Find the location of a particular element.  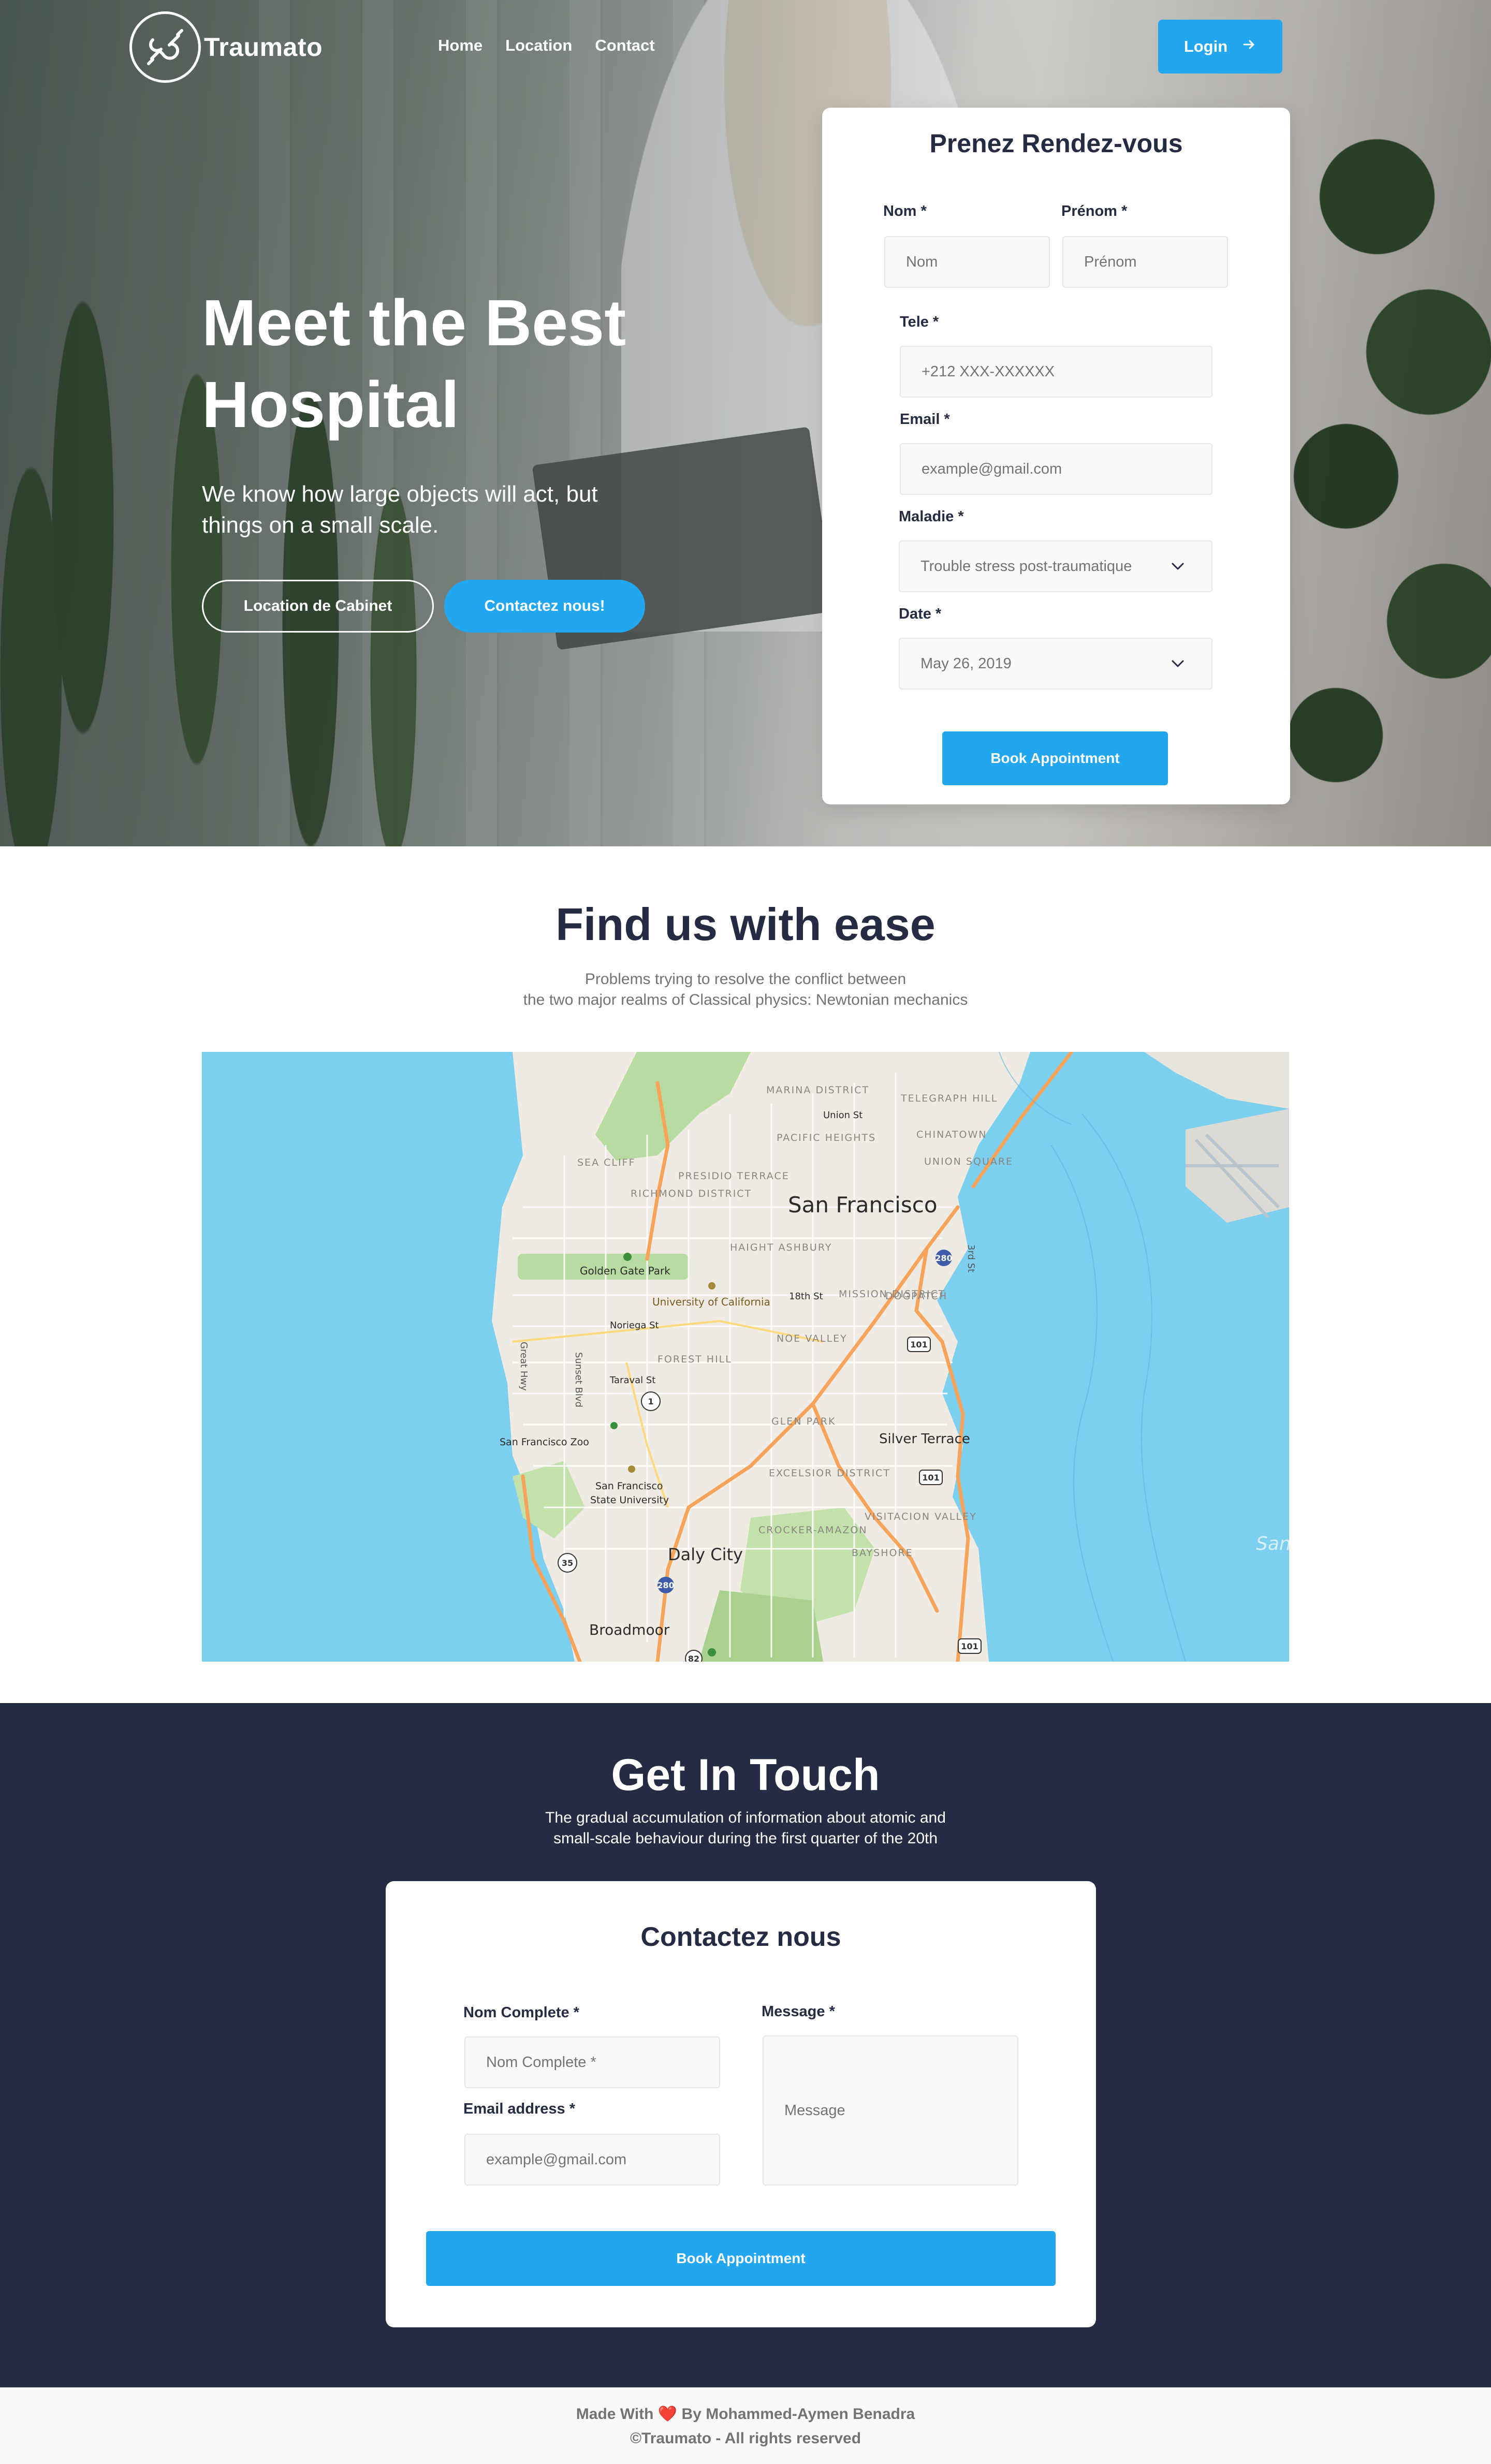

map-label-golden-gate-park: Golden Gate Park is located at coordinates (625, 1271).